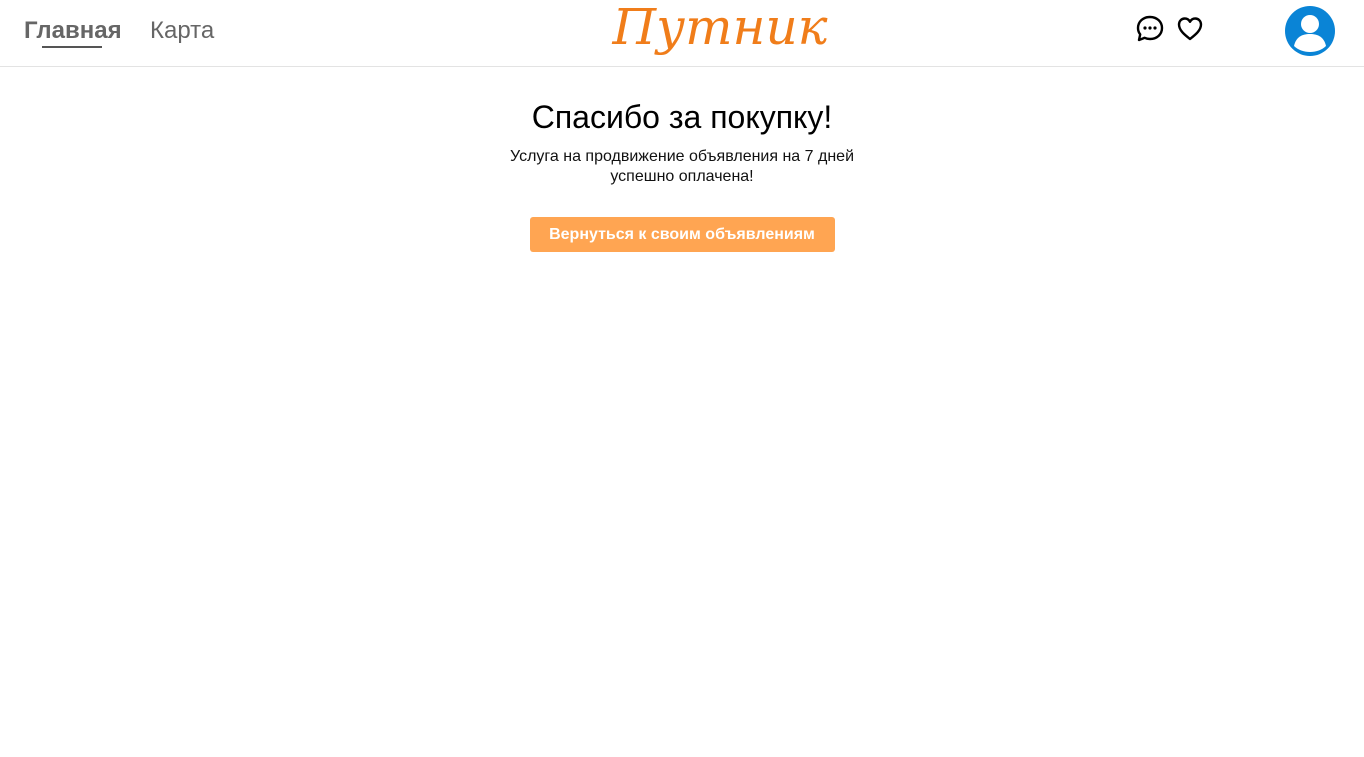 This screenshot has width=1364, height=757. What do you see at coordinates (1190, 29) in the screenshot?
I see `heart-icon` at bounding box center [1190, 29].